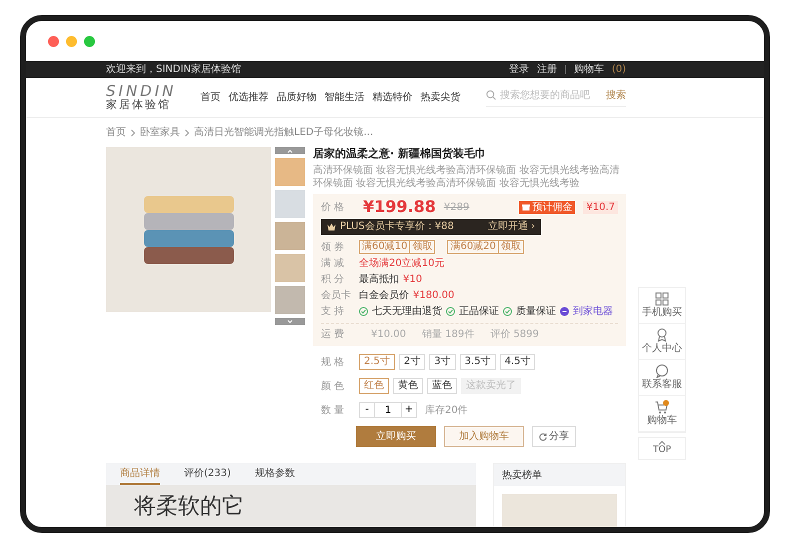 The image size is (790, 555). I want to click on chevron-down-icon, so click(290, 322).